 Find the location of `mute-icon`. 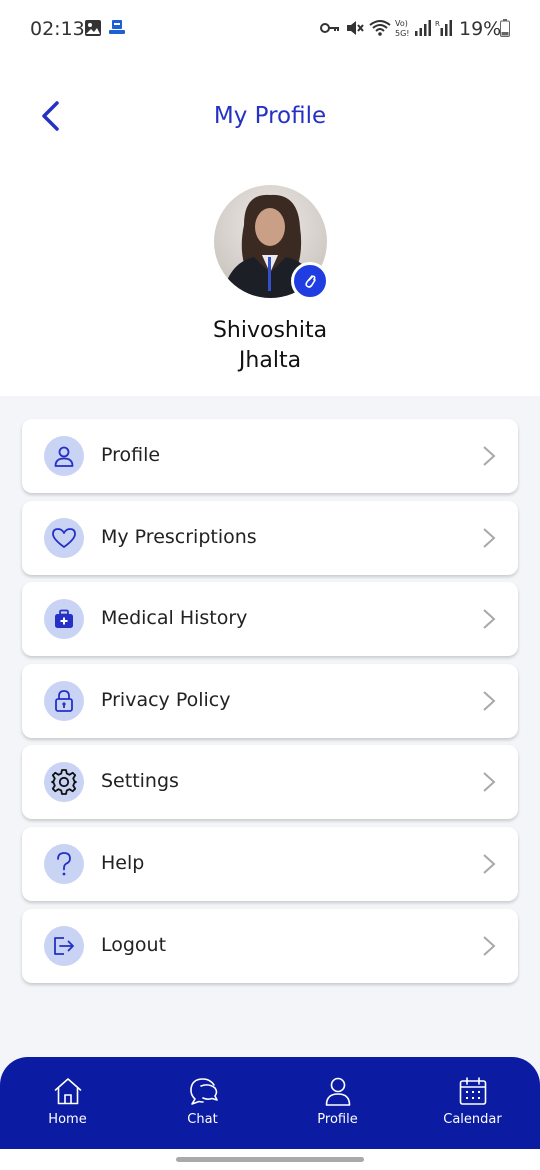

mute-icon is located at coordinates (355, 30).